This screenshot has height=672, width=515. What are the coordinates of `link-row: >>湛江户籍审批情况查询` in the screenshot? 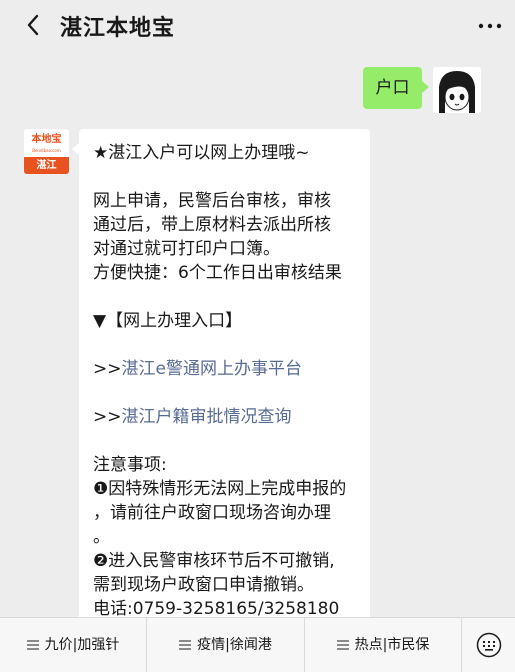 It's located at (224, 417).